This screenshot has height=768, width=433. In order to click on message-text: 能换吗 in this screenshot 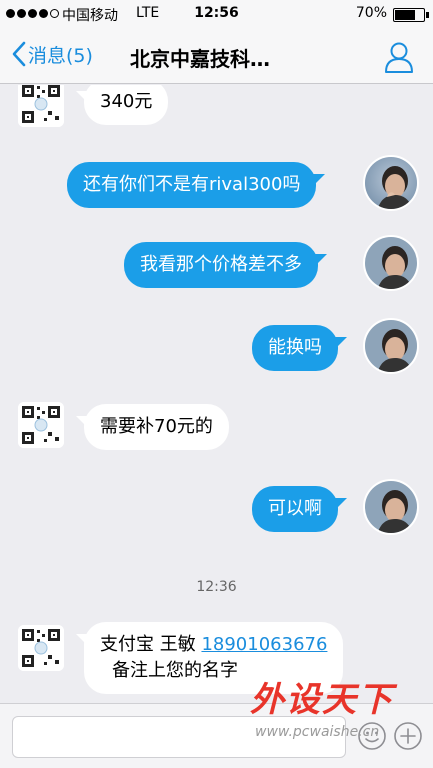, I will do `click(295, 347)`.